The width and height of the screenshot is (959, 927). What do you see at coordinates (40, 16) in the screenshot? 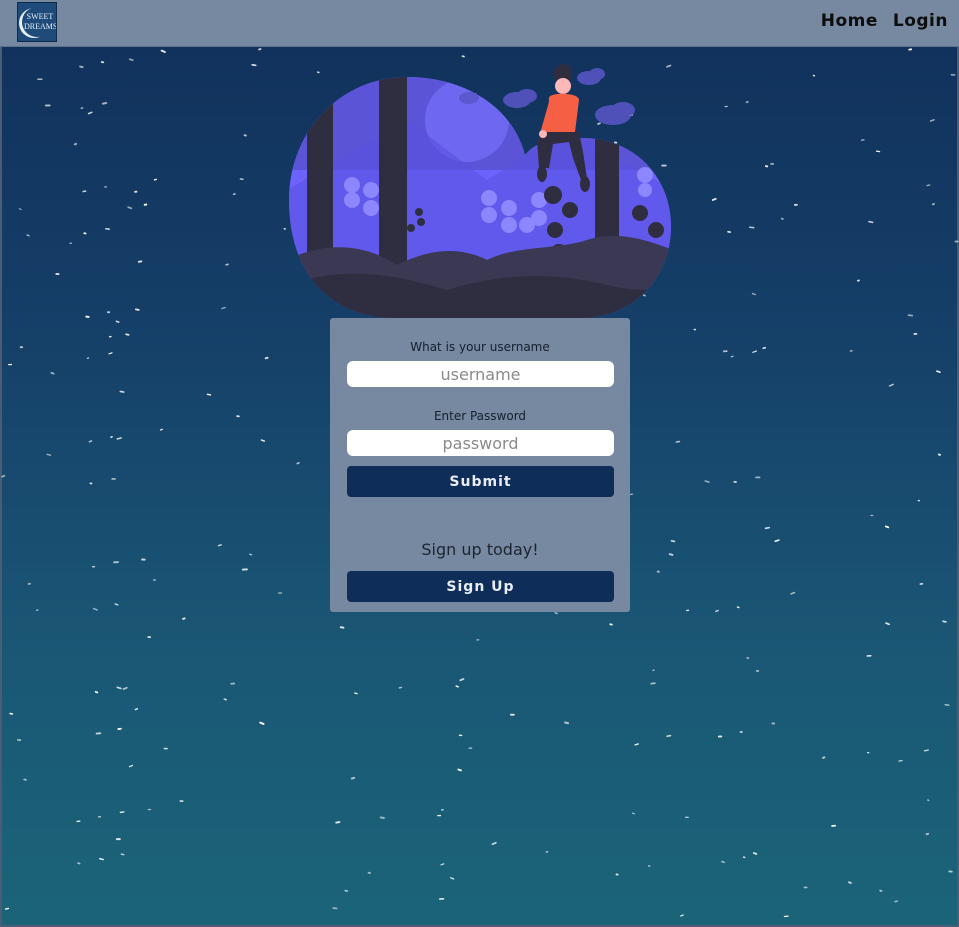
I see `logo-text-line1: SWEET` at bounding box center [40, 16].